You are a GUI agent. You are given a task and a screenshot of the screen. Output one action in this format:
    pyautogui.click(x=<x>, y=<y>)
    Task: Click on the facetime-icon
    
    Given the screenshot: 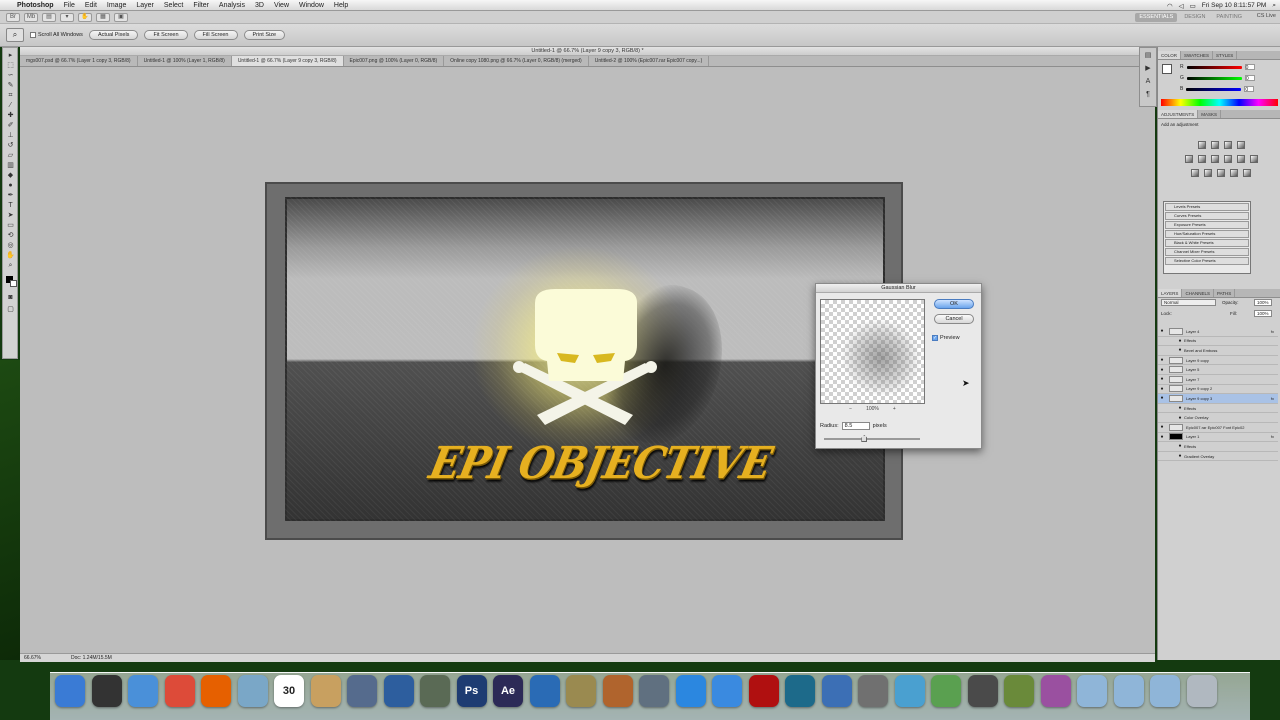 What is the action you would take?
    pyautogui.click(x=654, y=691)
    